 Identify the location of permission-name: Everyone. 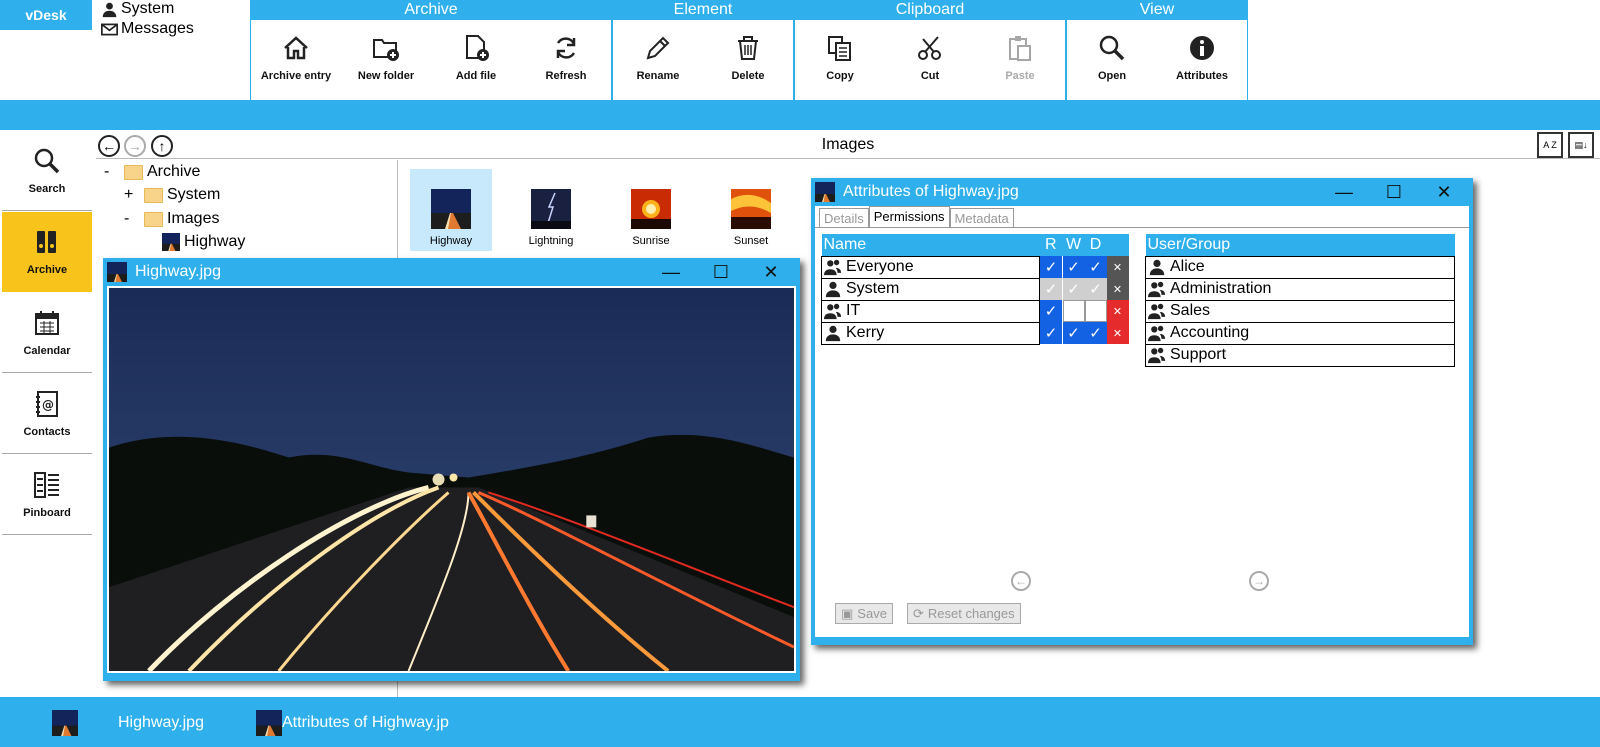
(880, 266).